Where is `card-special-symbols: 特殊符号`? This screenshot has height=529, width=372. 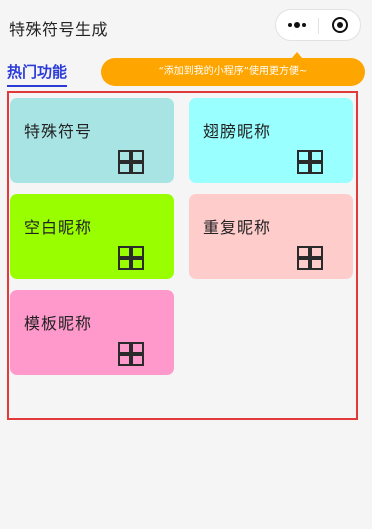 card-special-symbols: 特殊符号 is located at coordinates (92, 140).